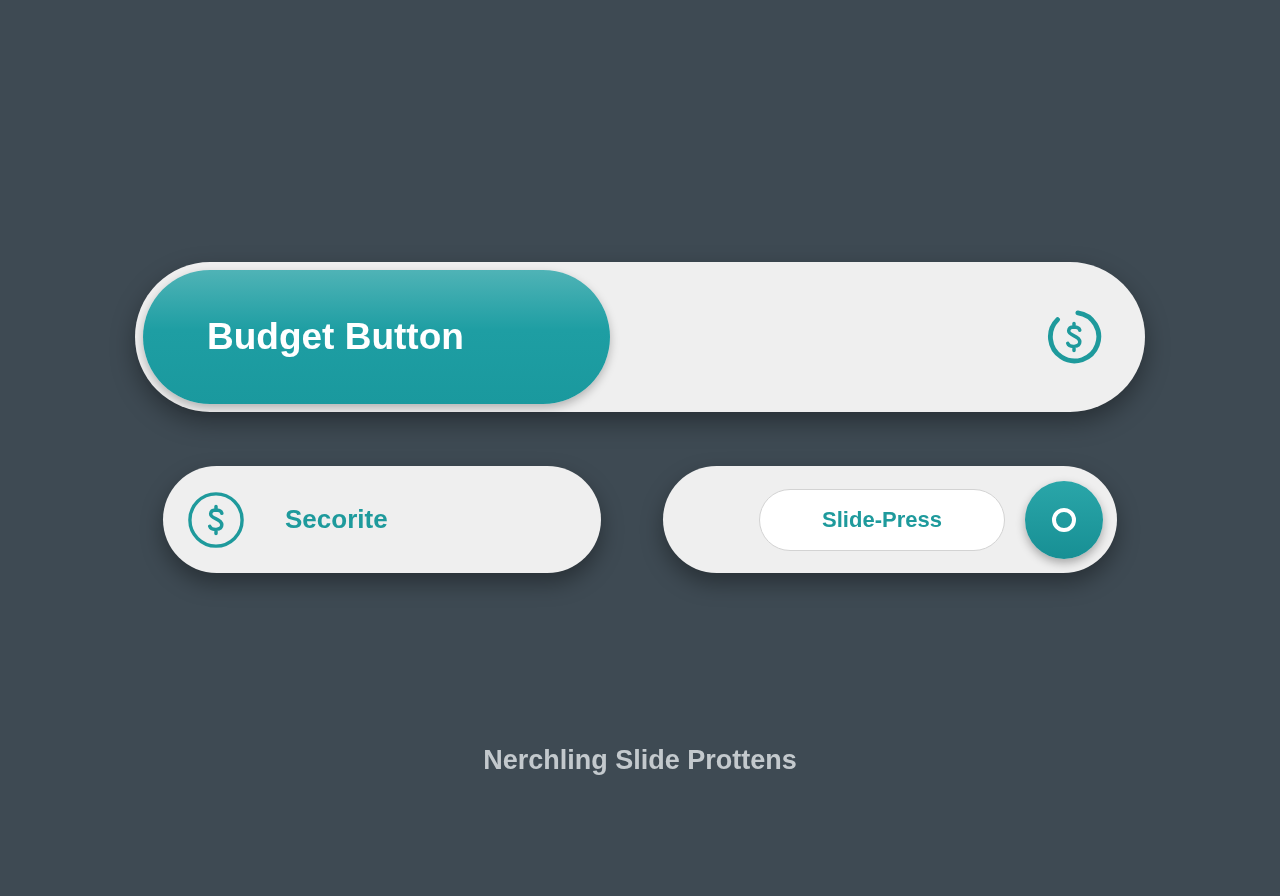 The height and width of the screenshot is (896, 1280). I want to click on caption: Nerchling Slide Prottens, so click(640, 760).